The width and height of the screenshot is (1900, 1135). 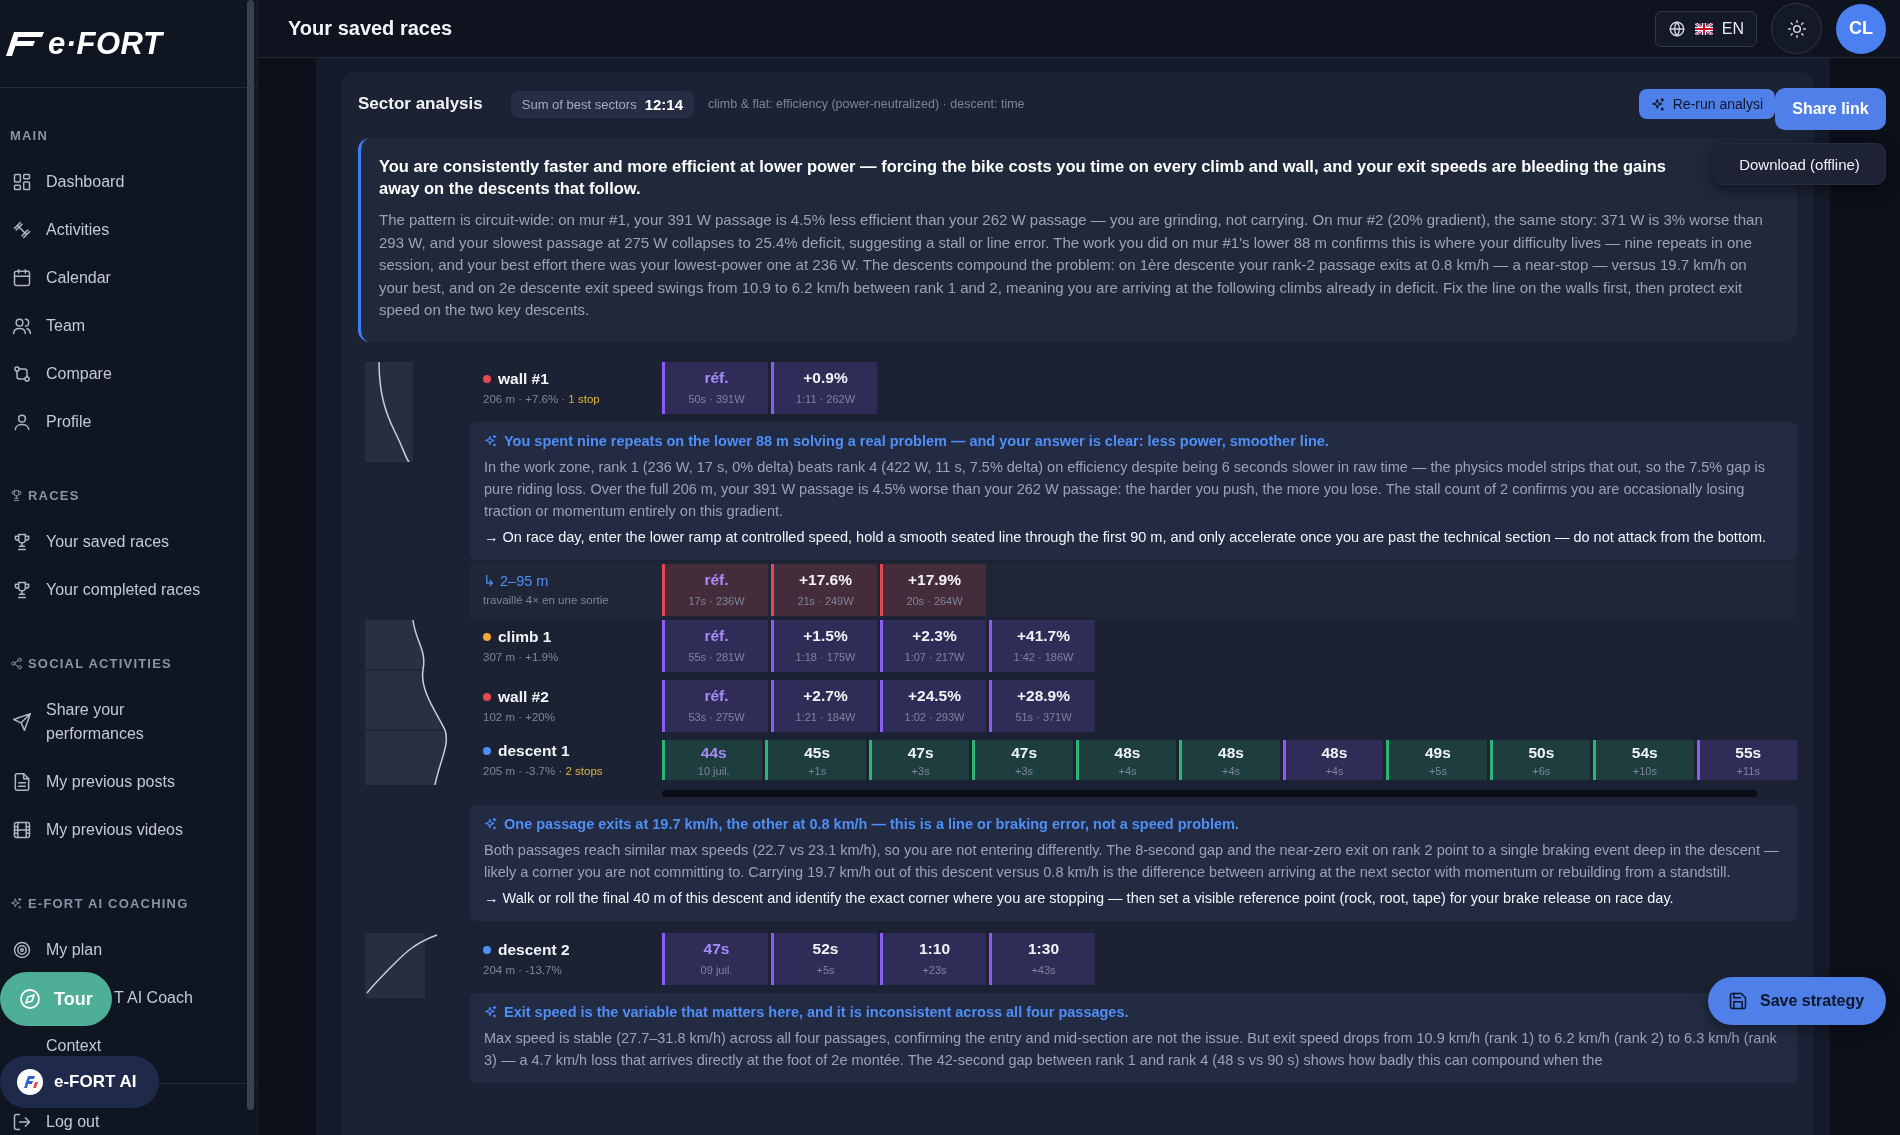 What do you see at coordinates (933, 589) in the screenshot?
I see `passage-cell: +17.9% 20s · 264W` at bounding box center [933, 589].